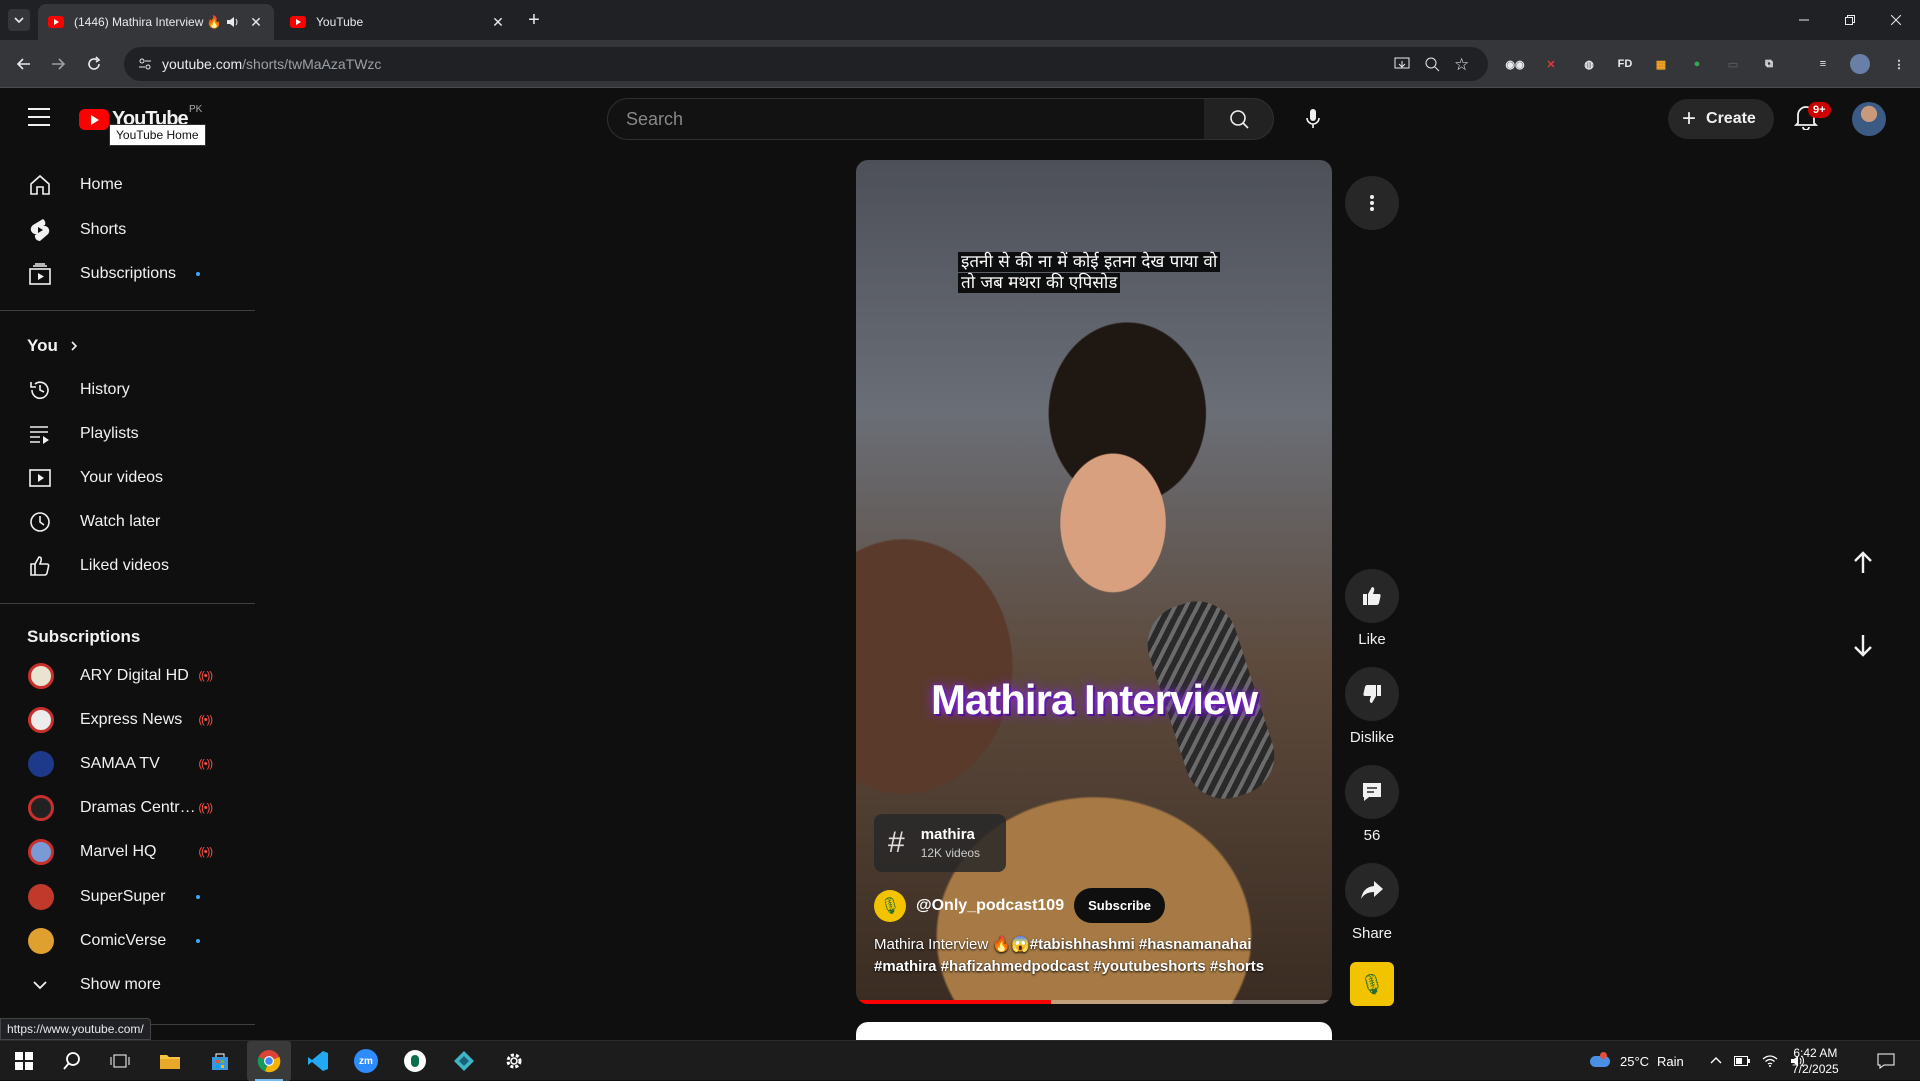  Describe the element at coordinates (53, 346) in the screenshot. I see `sidebar-you-heading: You` at that location.